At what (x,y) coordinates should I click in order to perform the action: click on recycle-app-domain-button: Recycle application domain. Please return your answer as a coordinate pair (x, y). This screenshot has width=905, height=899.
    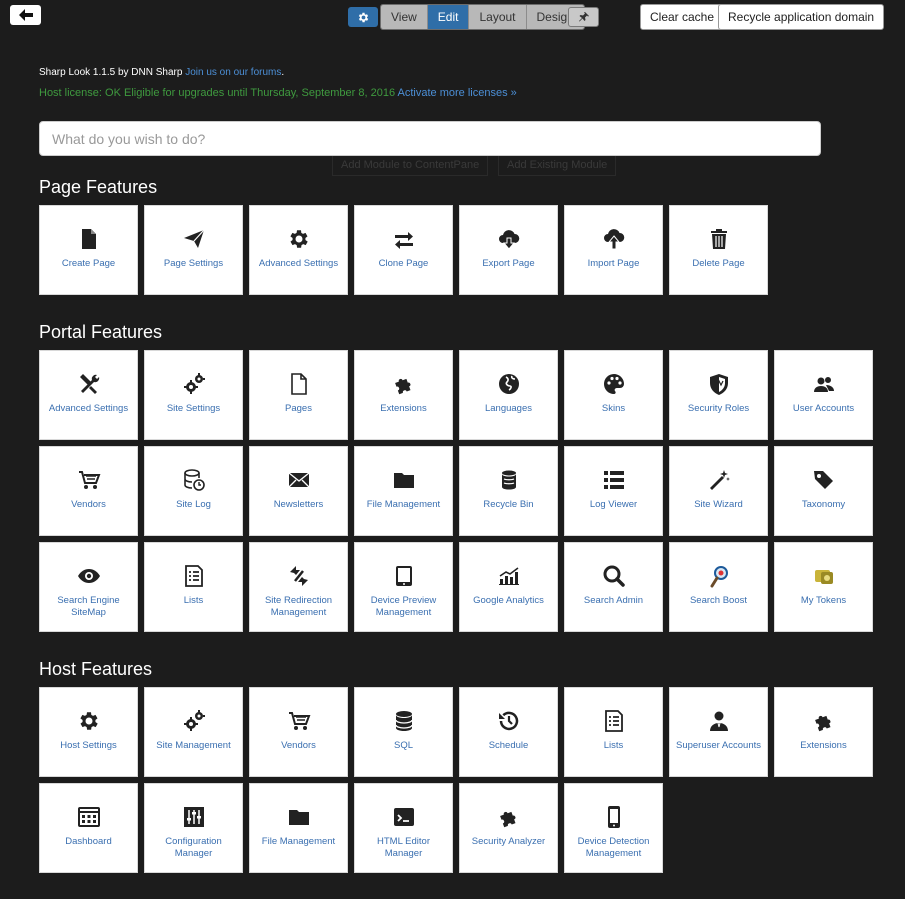
    Looking at the image, I should click on (801, 17).